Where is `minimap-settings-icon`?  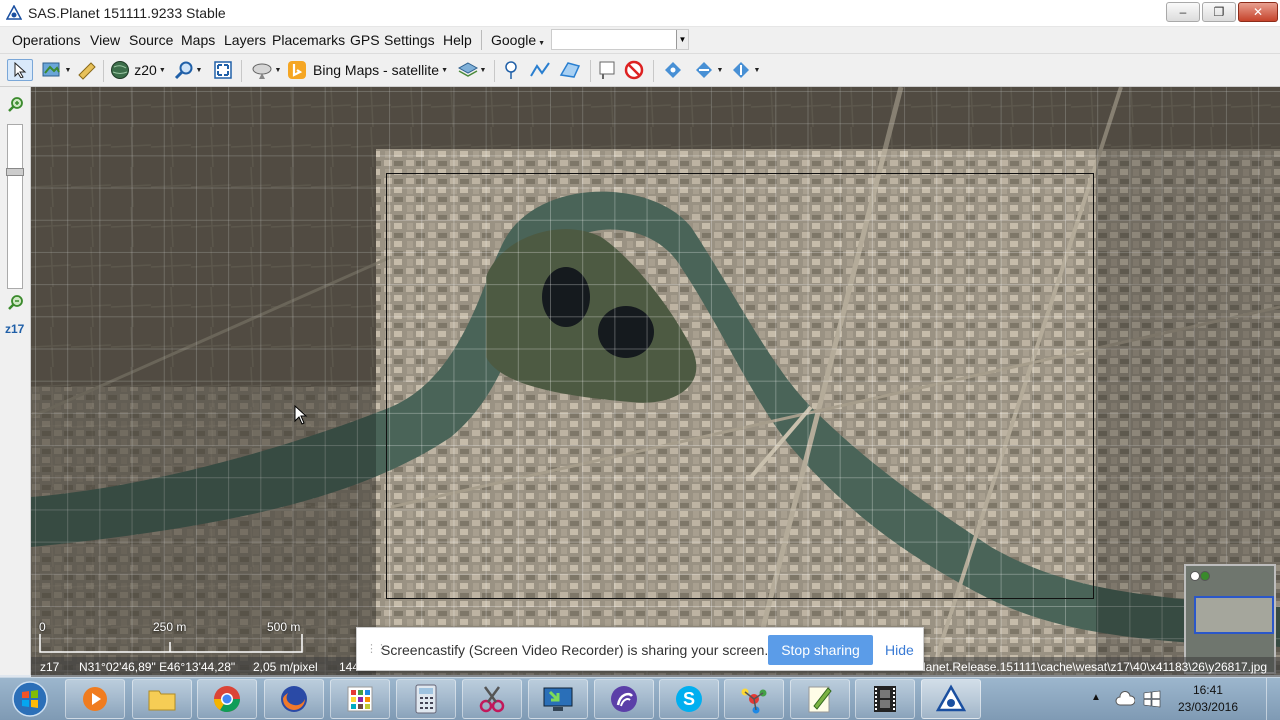 minimap-settings-icon is located at coordinates (1200, 576).